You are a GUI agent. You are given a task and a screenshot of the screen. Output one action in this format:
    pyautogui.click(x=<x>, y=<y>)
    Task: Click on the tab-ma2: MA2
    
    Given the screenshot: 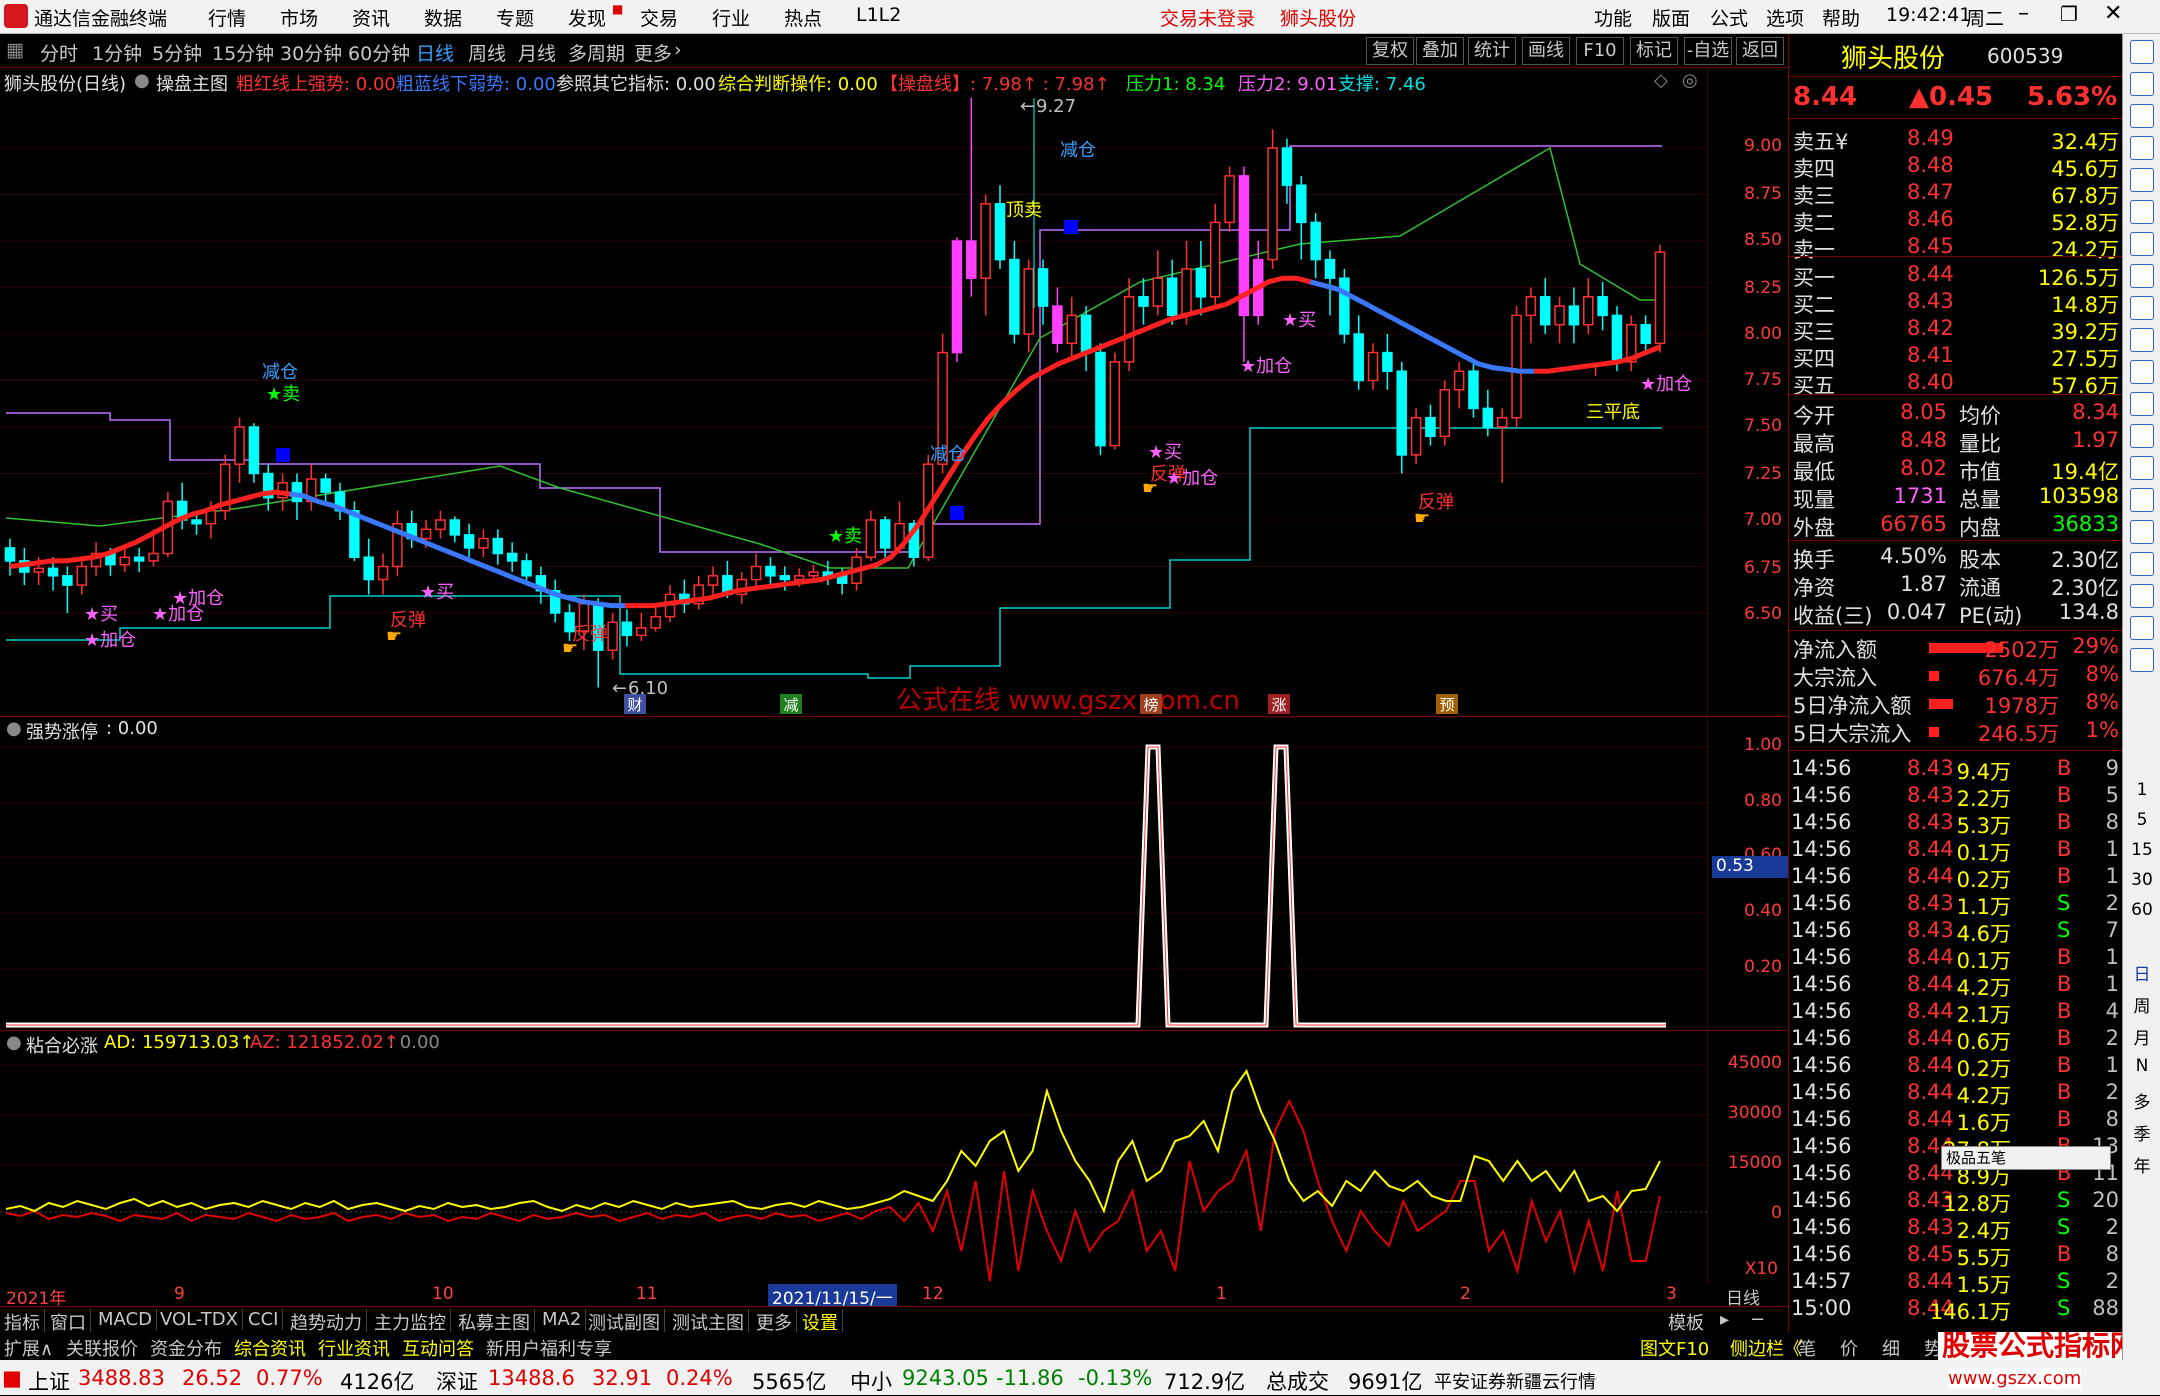 What is the action you would take?
    pyautogui.click(x=562, y=1319)
    